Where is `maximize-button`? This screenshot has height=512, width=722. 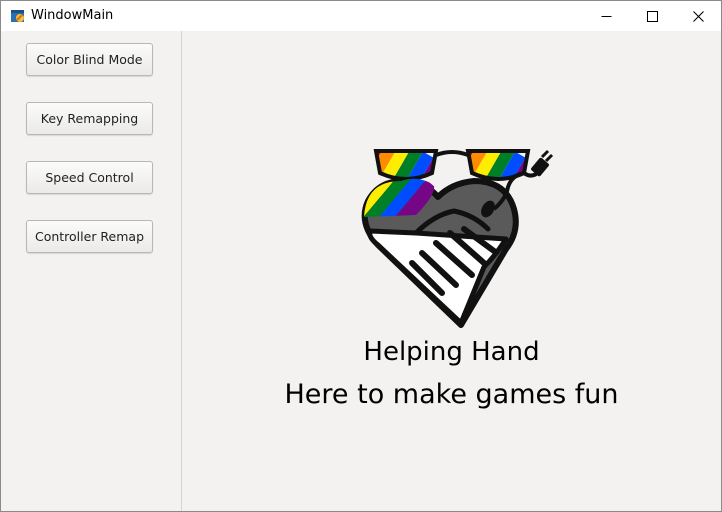
maximize-button is located at coordinates (652, 16).